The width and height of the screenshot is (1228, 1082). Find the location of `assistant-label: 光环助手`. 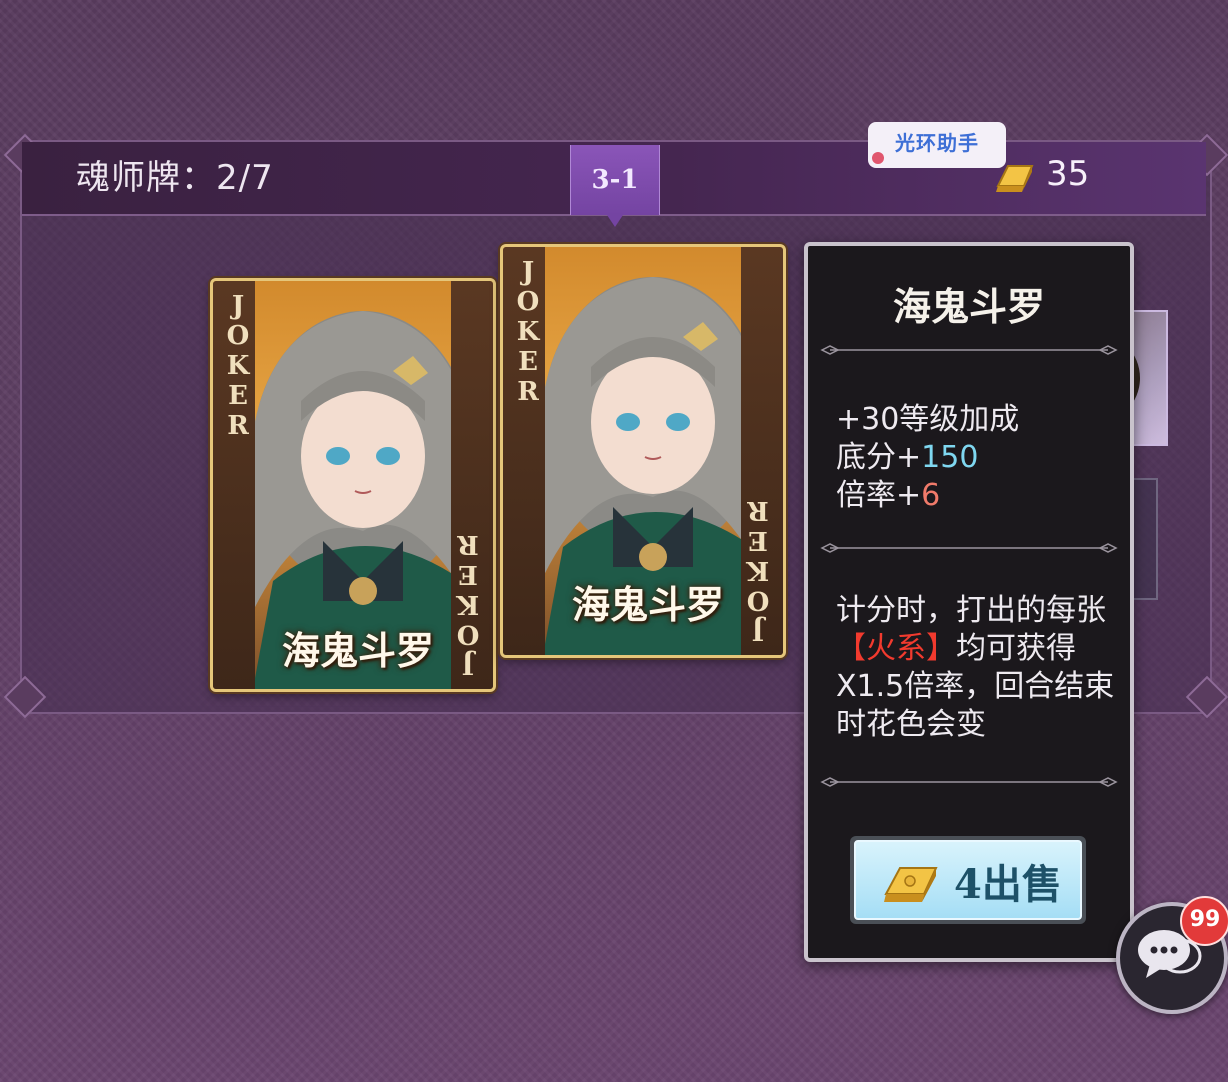

assistant-label: 光环助手 is located at coordinates (937, 143).